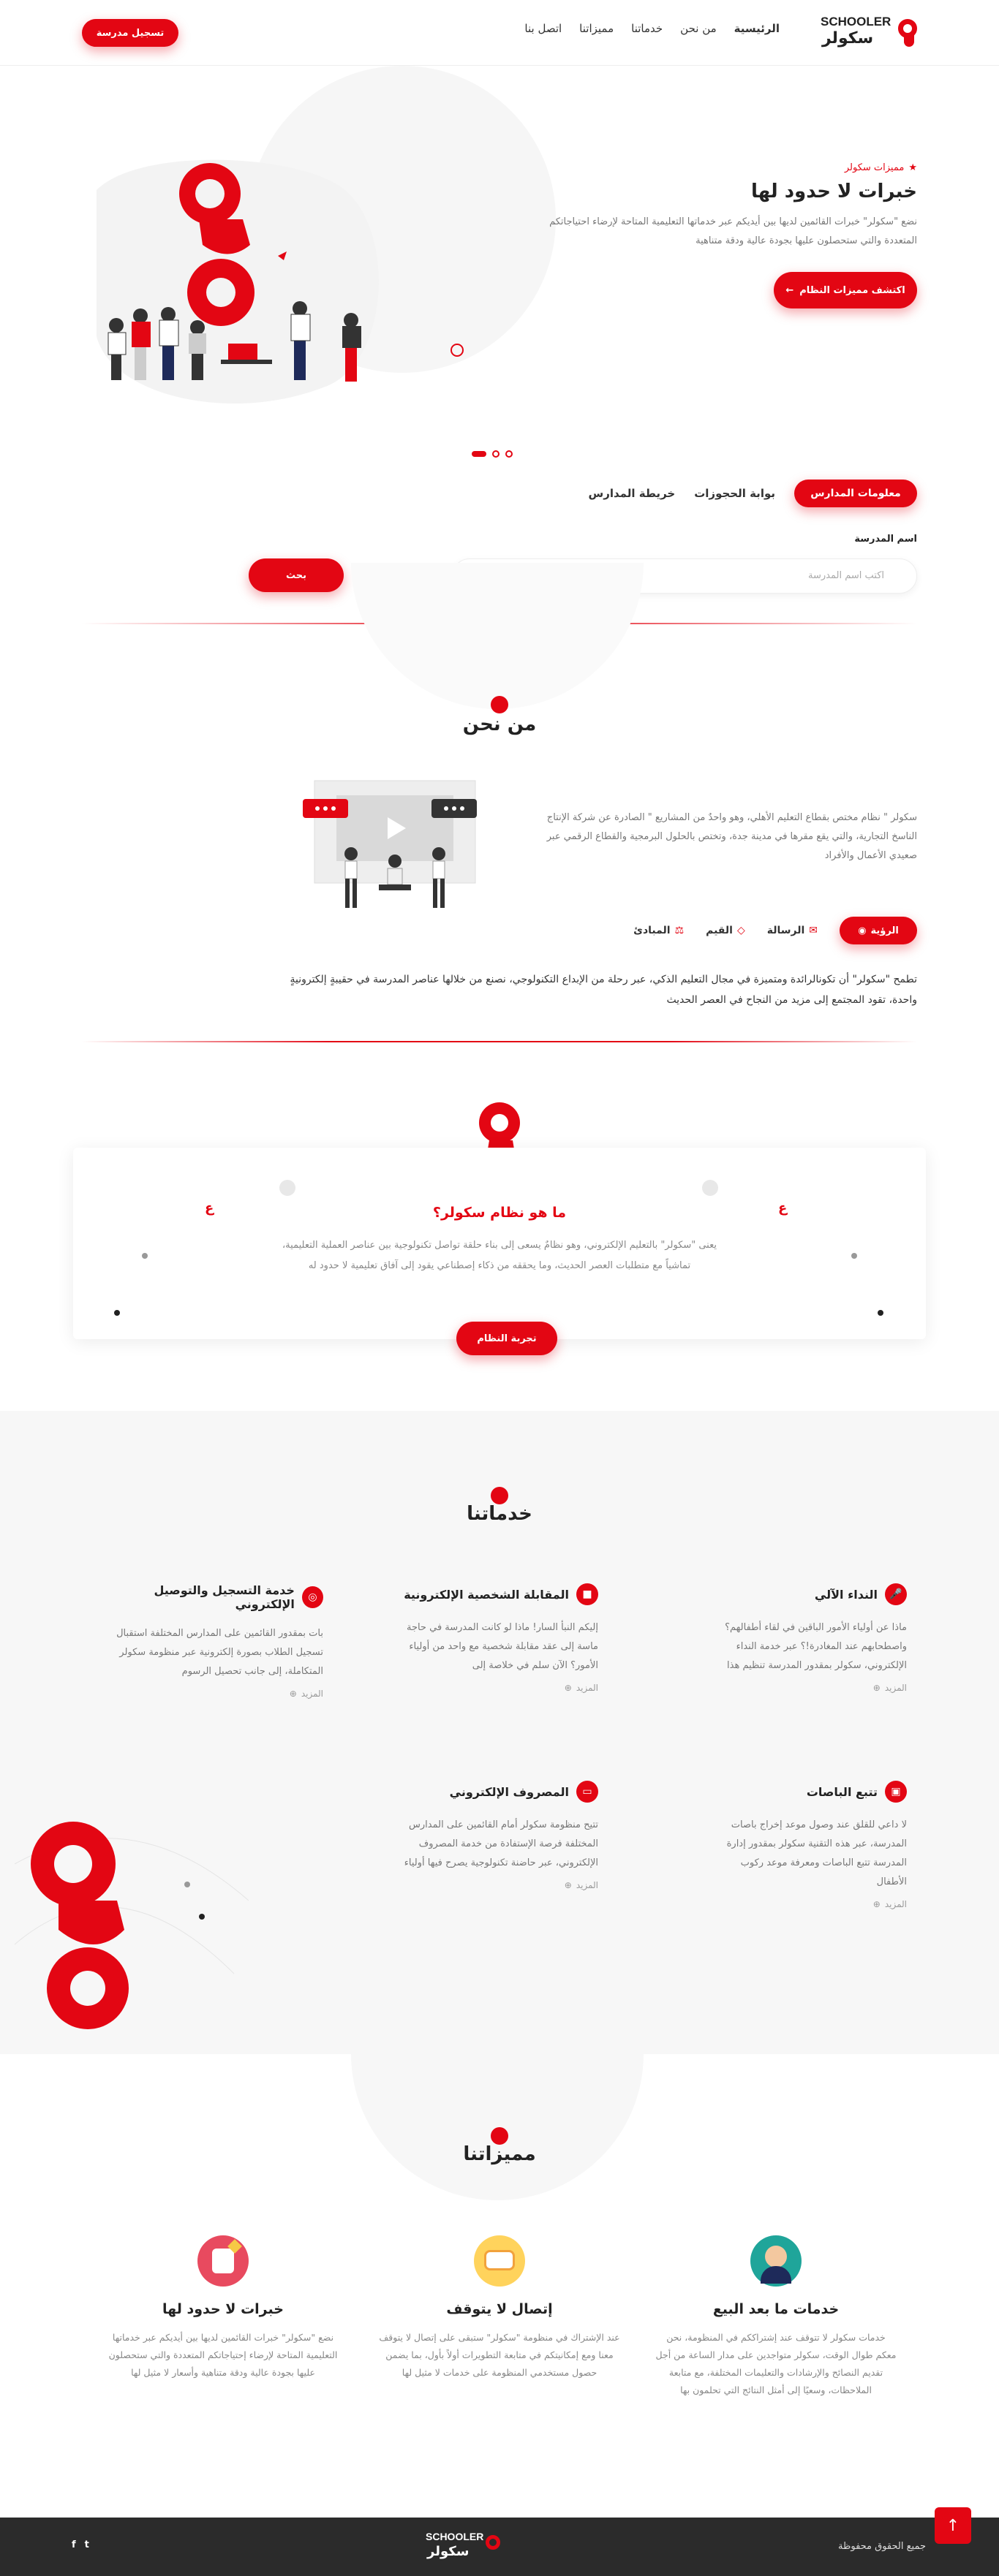 The width and height of the screenshot is (999, 2576). What do you see at coordinates (499, 1213) in the screenshot?
I see `system-title: ما هو نظام سكولر؟` at bounding box center [499, 1213].